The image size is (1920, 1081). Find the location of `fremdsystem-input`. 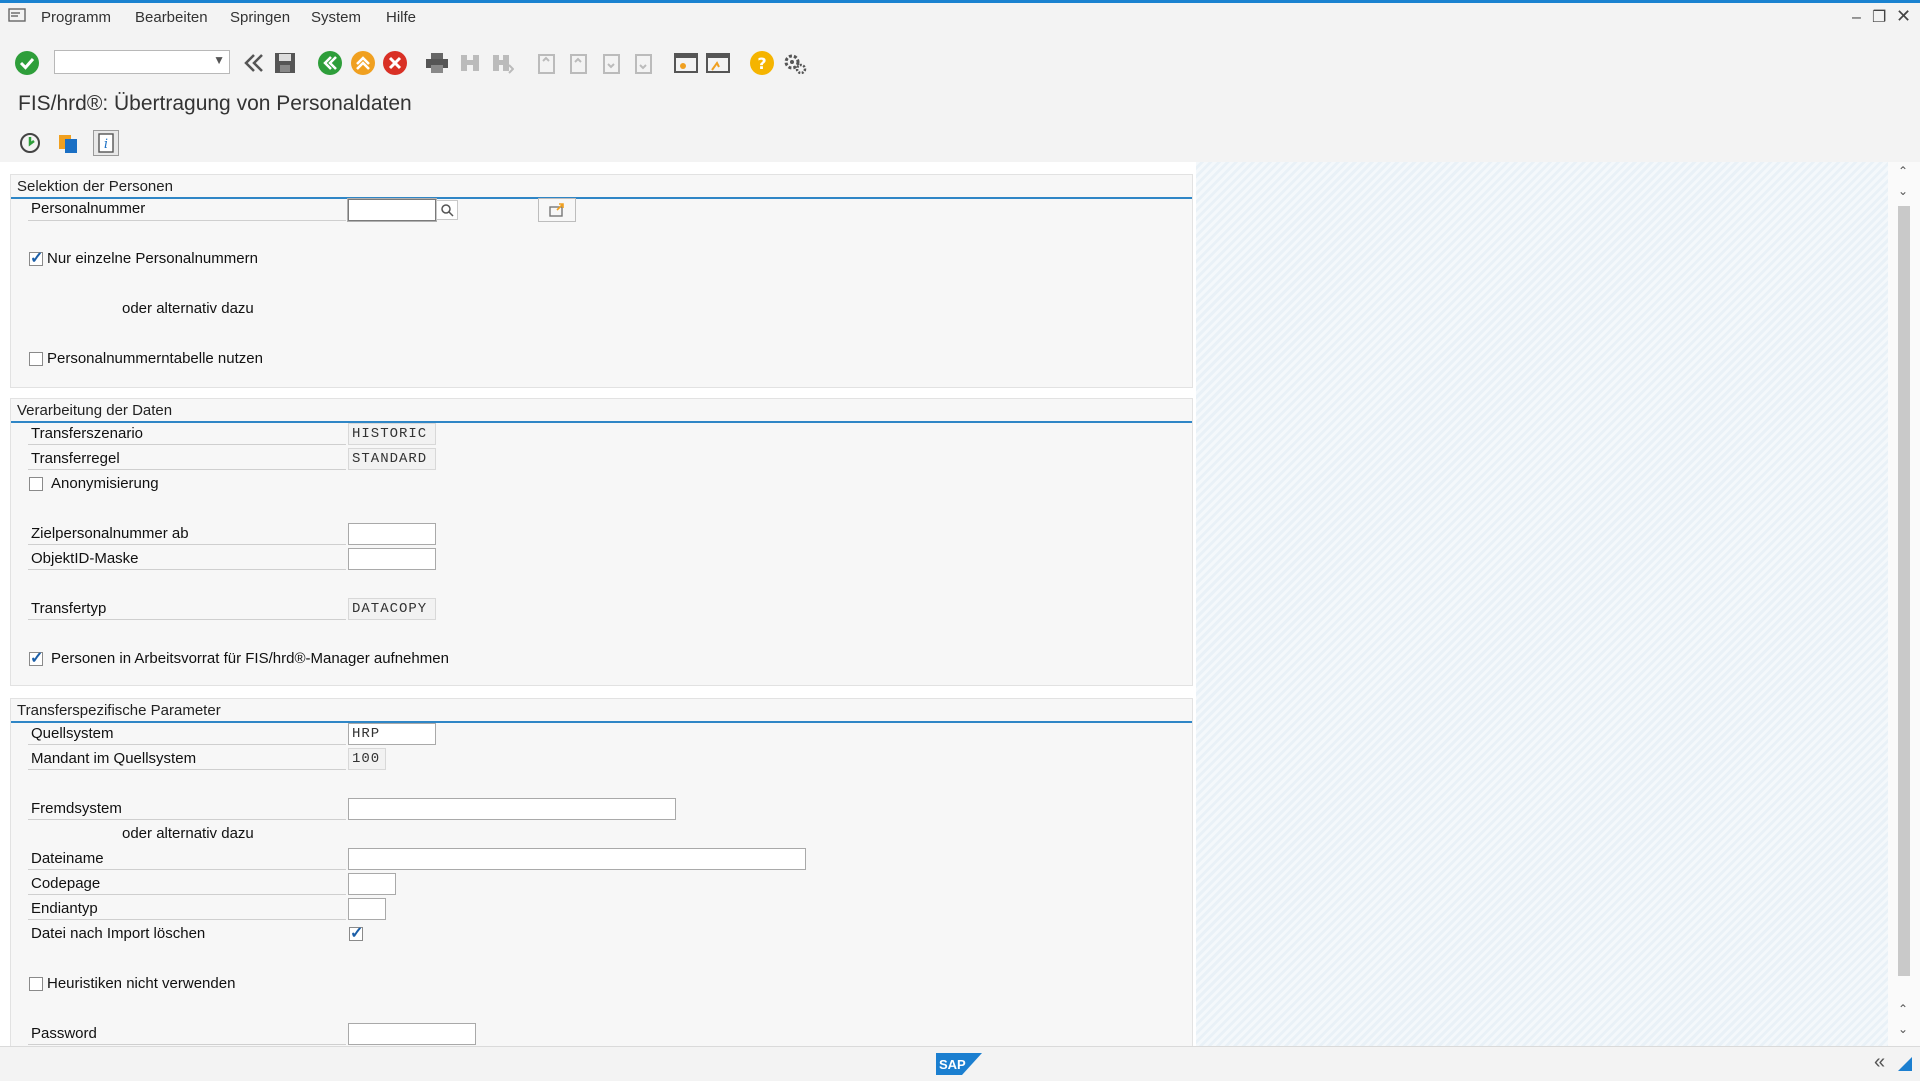

fremdsystem-input is located at coordinates (512, 809).